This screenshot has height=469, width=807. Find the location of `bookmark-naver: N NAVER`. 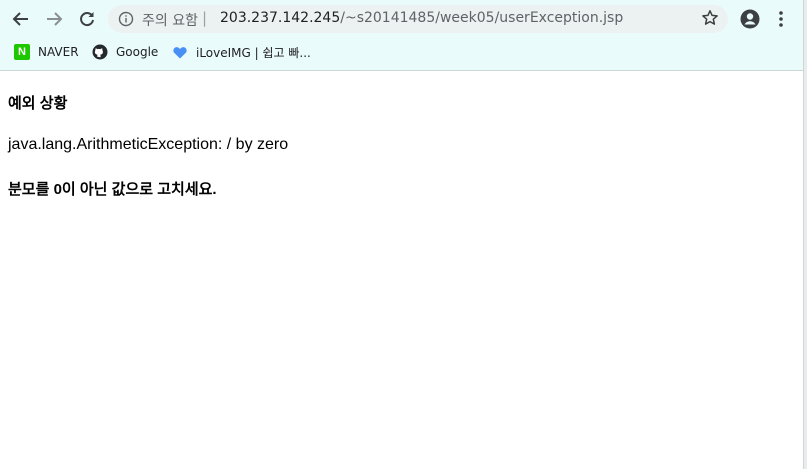

bookmark-naver: N NAVER is located at coordinates (46, 52).